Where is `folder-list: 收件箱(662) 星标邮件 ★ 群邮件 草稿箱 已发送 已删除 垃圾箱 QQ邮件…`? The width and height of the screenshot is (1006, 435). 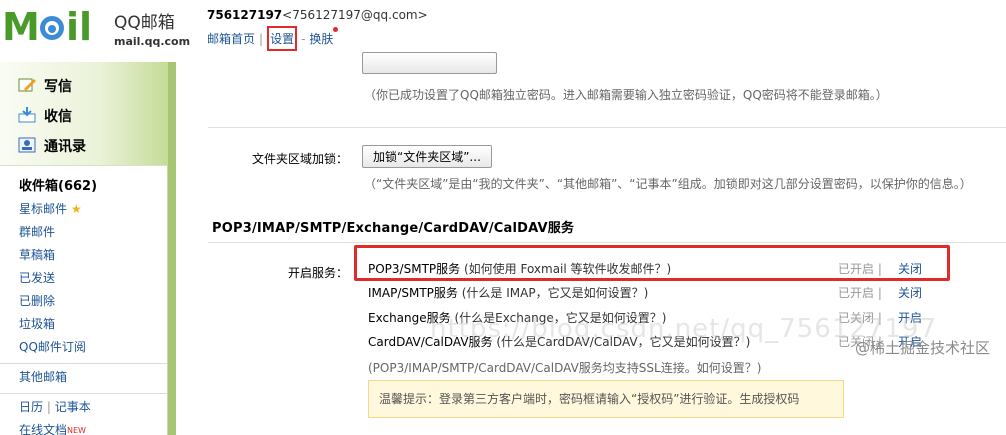
folder-list: 收件箱(662) 星标邮件 ★ 群邮件 草稿箱 已发送 已删除 垃圾箱 QQ邮件… is located at coordinates (83, 300).